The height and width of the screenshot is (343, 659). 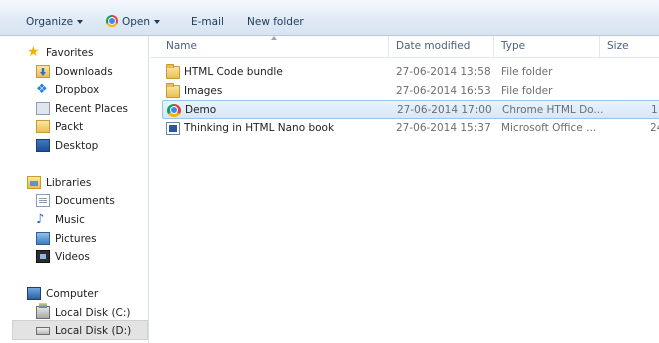 What do you see at coordinates (70, 220) in the screenshot?
I see `nav-item-label: Music` at bounding box center [70, 220].